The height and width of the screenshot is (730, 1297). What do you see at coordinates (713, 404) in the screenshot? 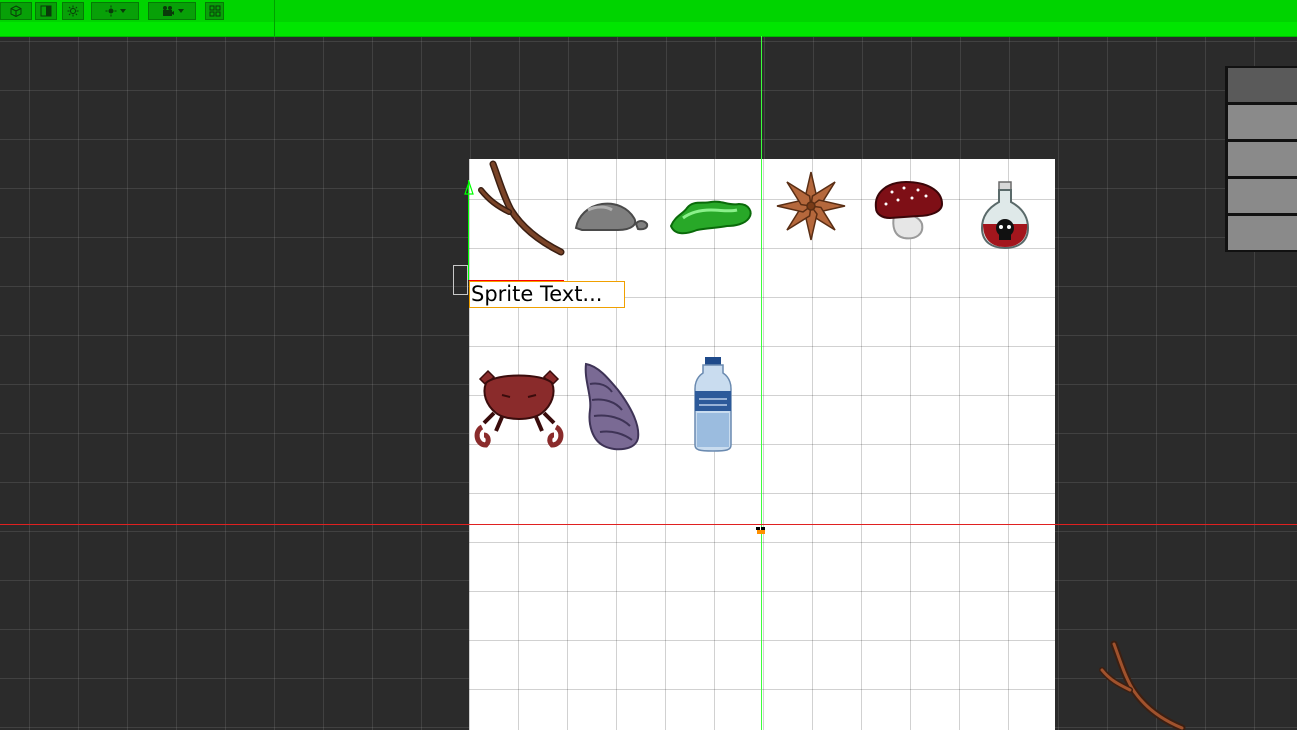
I see `water-bottle-sprite` at bounding box center [713, 404].